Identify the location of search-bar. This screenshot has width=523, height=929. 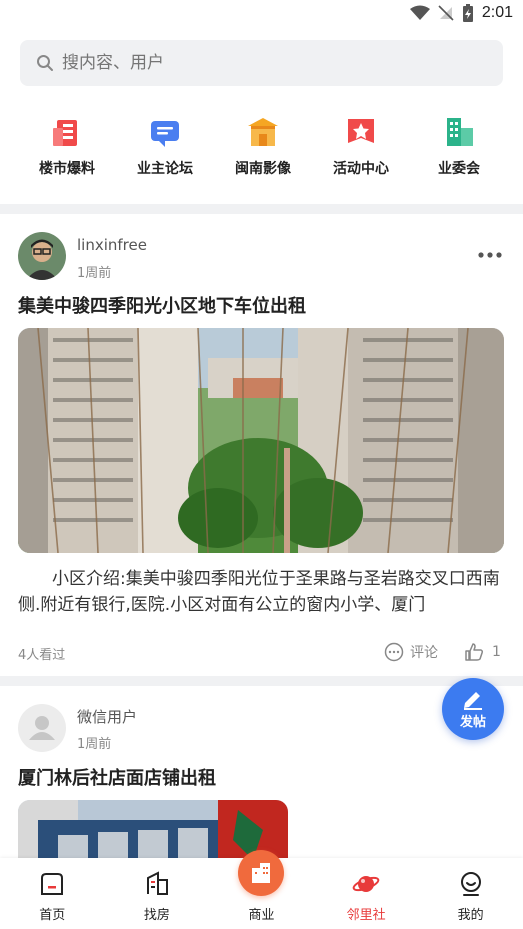
(261, 63).